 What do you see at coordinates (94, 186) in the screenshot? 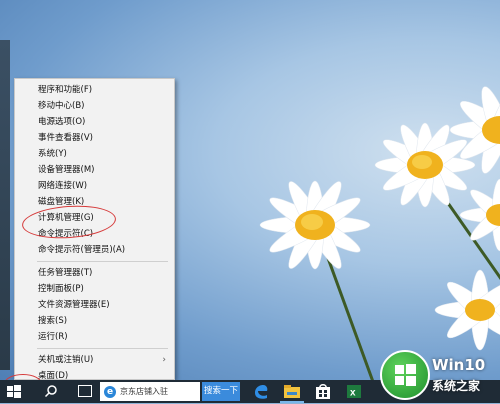
I see `menu-item-network-connections: 网络连接(W)` at bounding box center [94, 186].